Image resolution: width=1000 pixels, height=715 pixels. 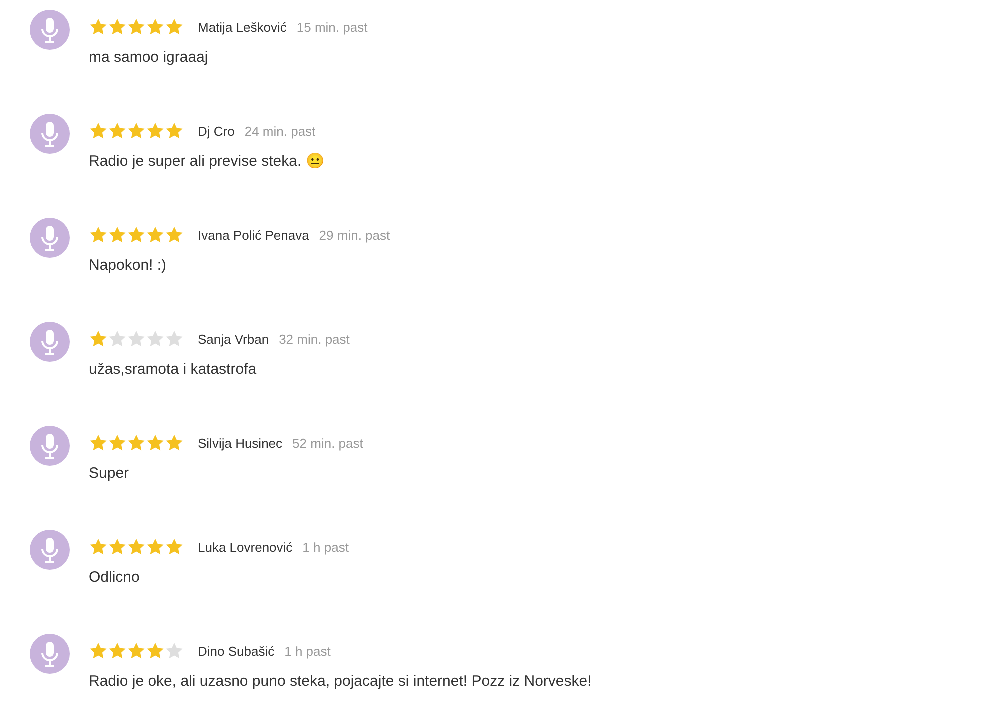 What do you see at coordinates (149, 58) in the screenshot?
I see `review-text: ma samoo igraaaj` at bounding box center [149, 58].